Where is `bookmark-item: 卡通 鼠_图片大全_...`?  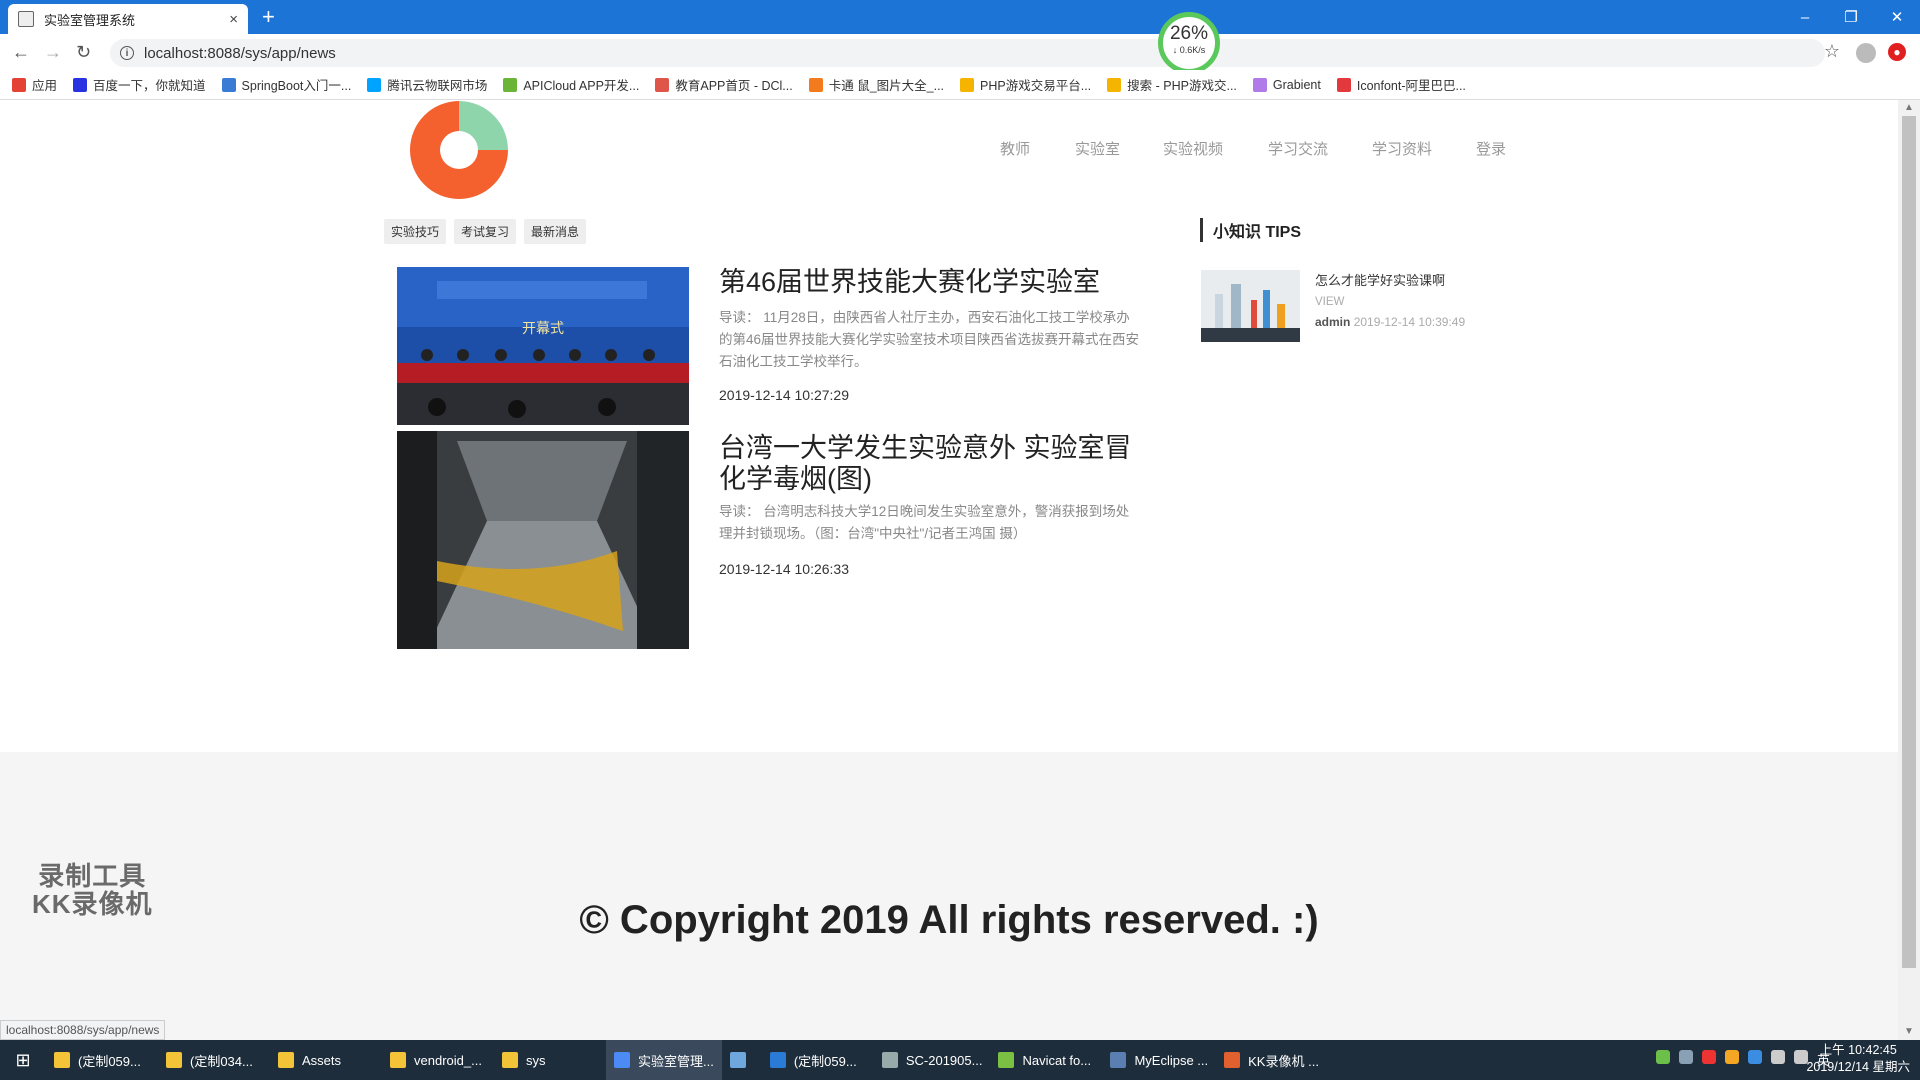
bookmark-item: 卡通 鼠_图片大全_... is located at coordinates (876, 84).